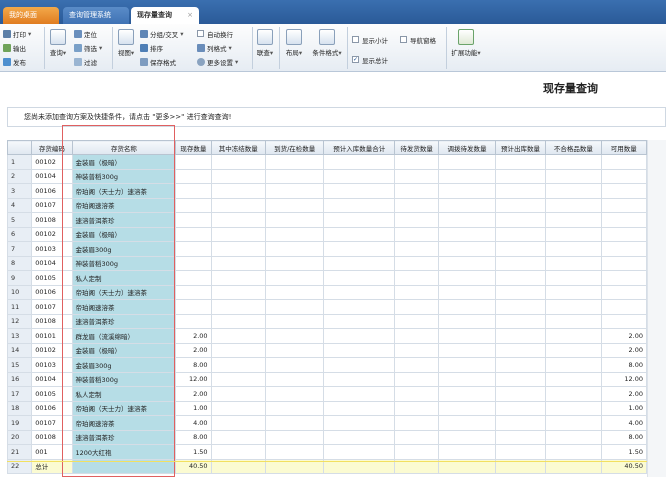 The image size is (666, 477). Describe the element at coordinates (124, 176) in the screenshot. I see `inventory-name-cell: 神装普稻300g` at that location.